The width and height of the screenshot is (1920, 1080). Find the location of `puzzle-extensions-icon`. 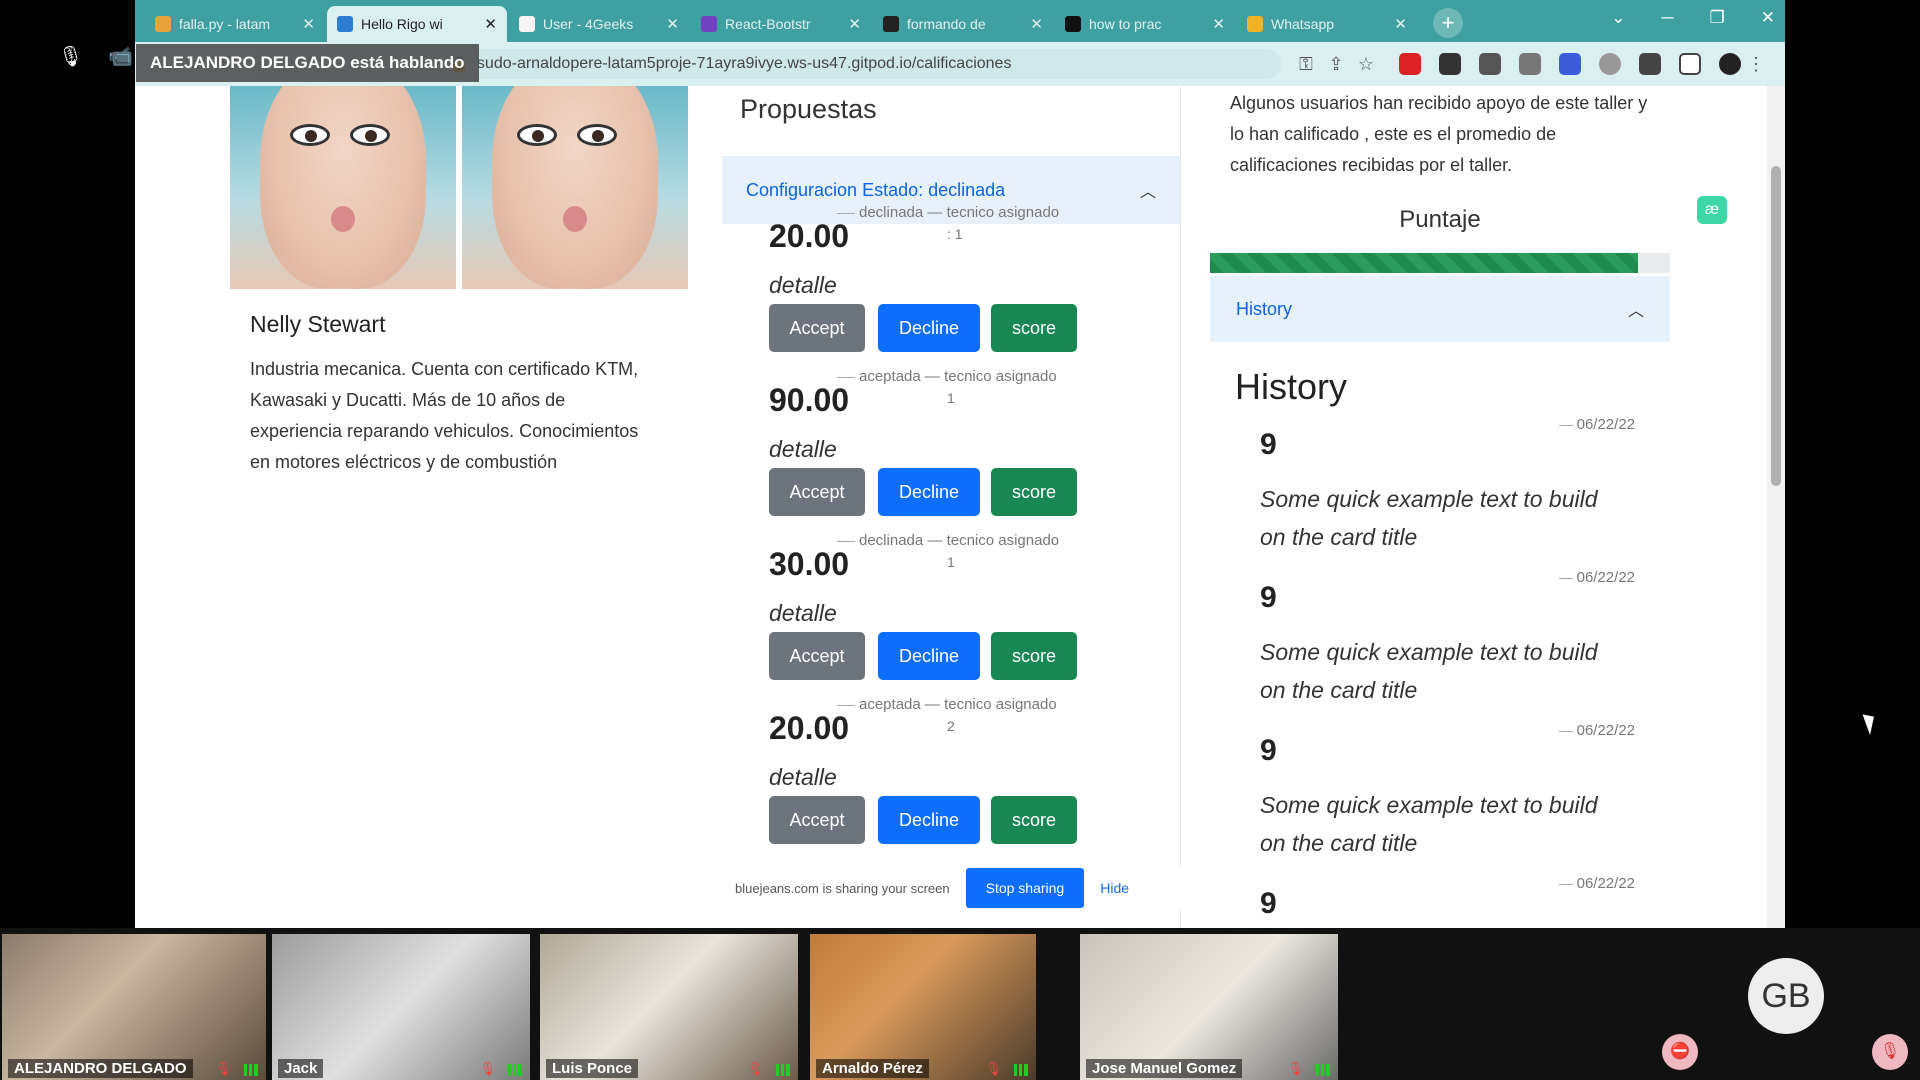

puzzle-extensions-icon is located at coordinates (1650, 64).